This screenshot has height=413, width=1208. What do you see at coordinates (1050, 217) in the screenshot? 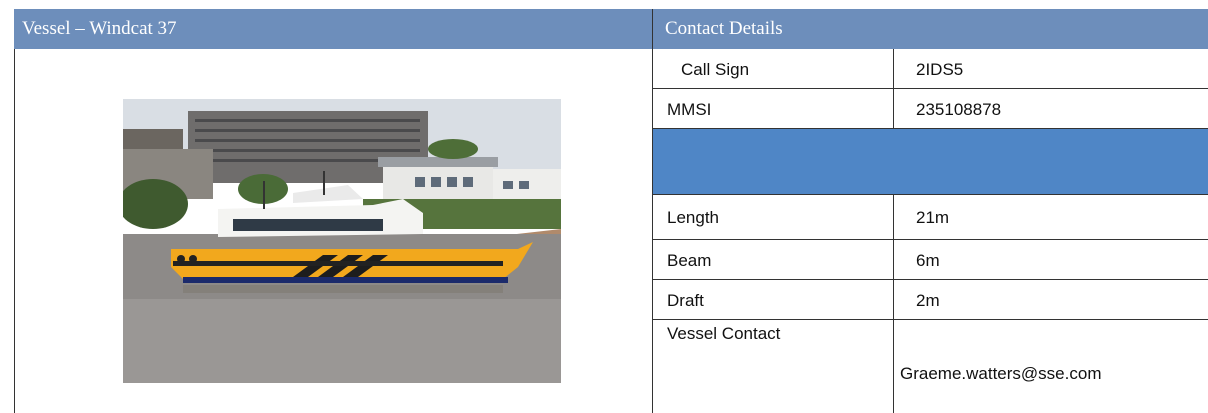
I see `row-value: 21m` at bounding box center [1050, 217].